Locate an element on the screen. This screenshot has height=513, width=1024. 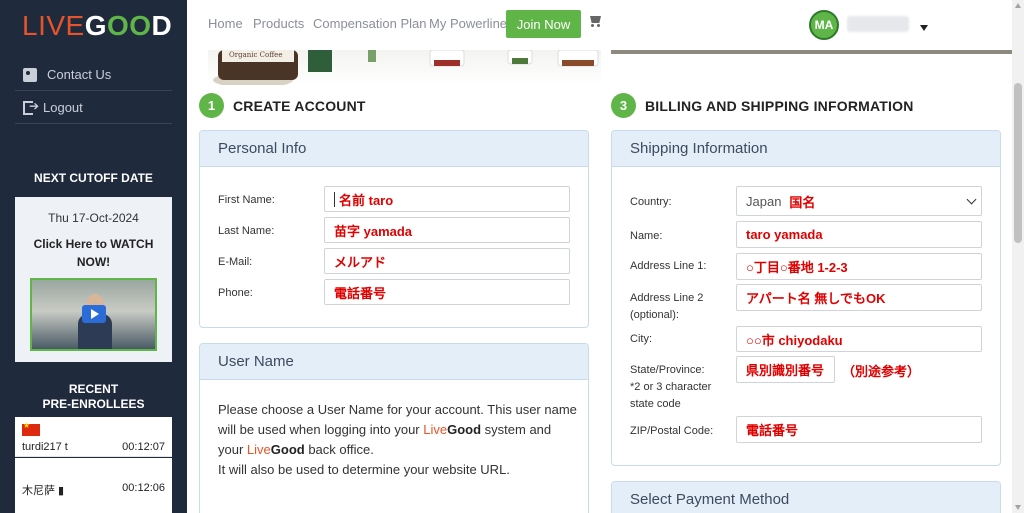
sidebar-item-label: Logout is located at coordinates (63, 107).